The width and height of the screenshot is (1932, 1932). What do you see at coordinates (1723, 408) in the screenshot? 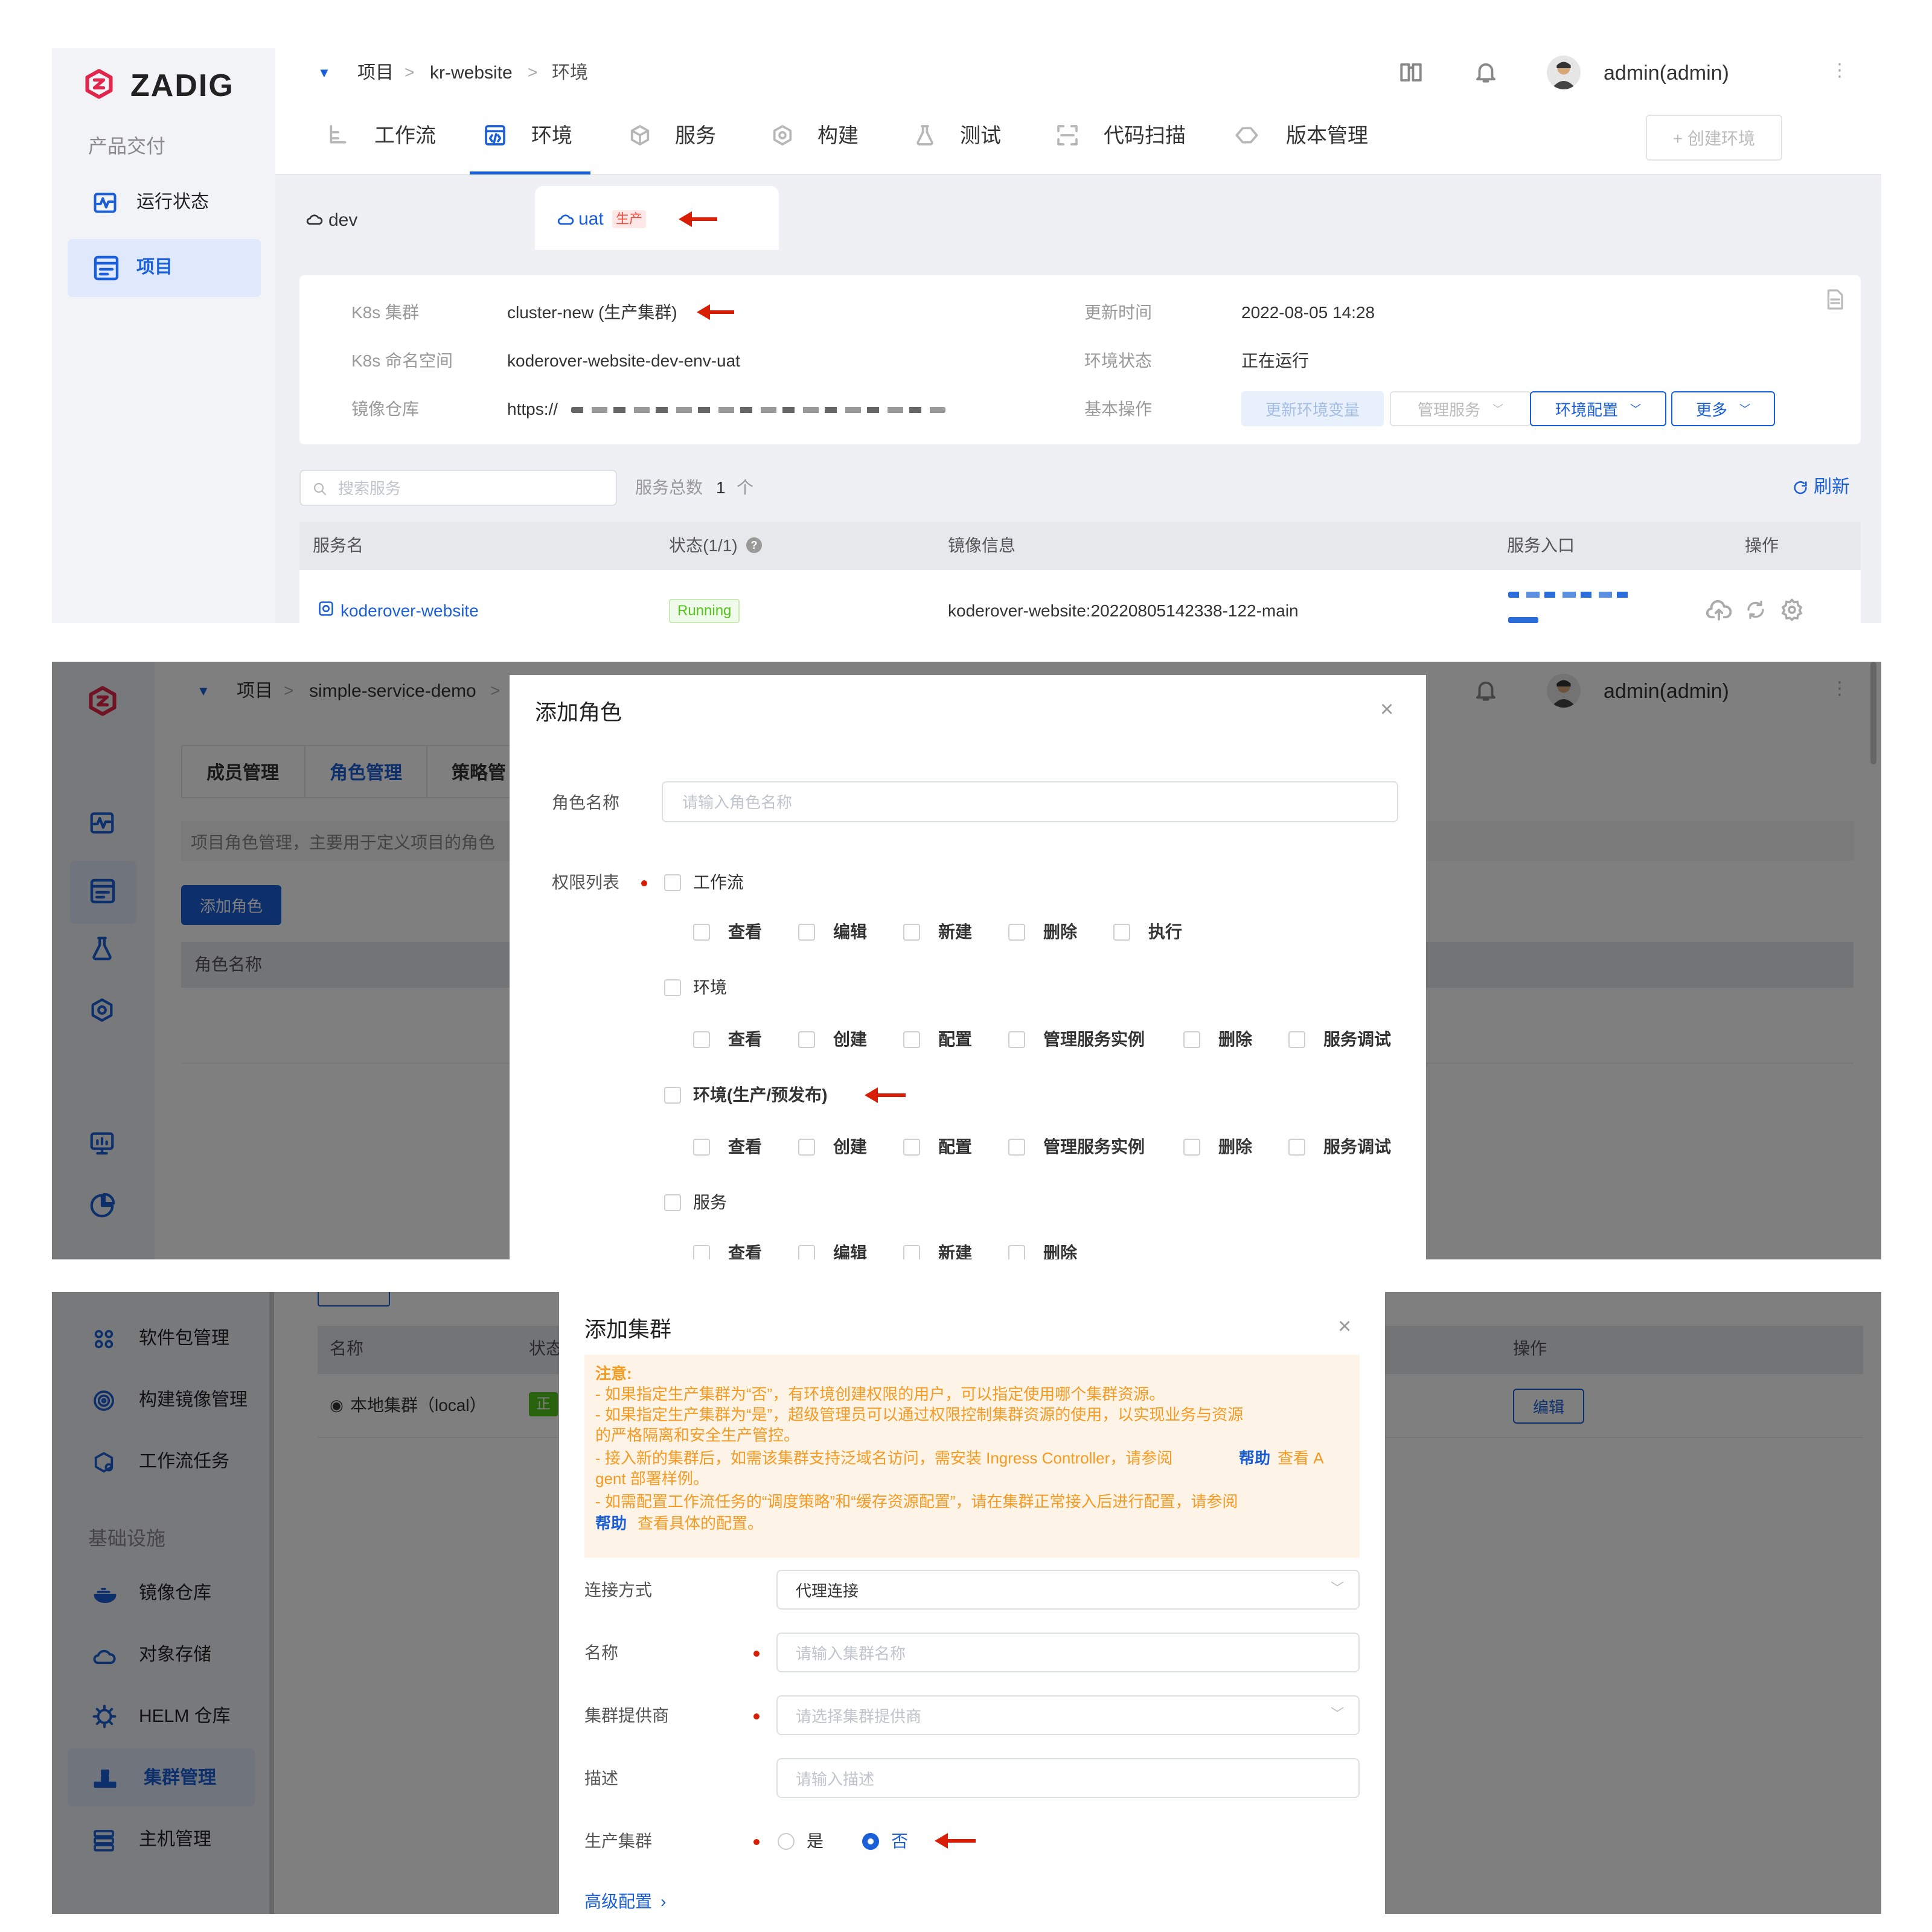
I see `more-button: 更多 ﹀` at bounding box center [1723, 408].